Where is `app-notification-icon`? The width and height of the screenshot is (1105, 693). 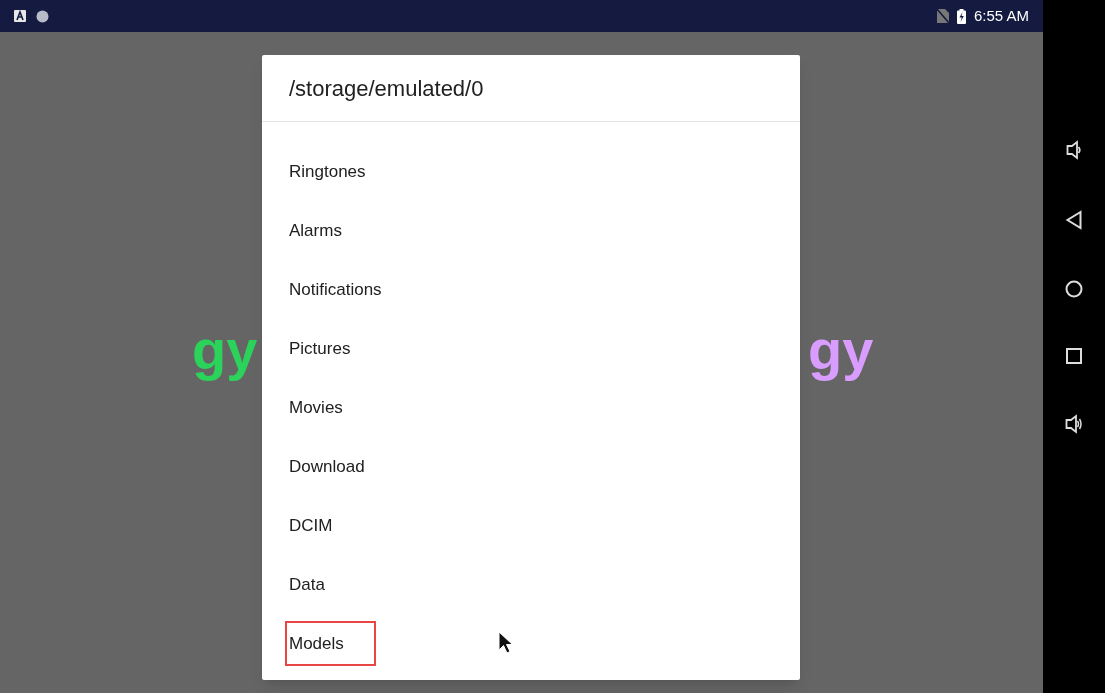 app-notification-icon is located at coordinates (20, 16).